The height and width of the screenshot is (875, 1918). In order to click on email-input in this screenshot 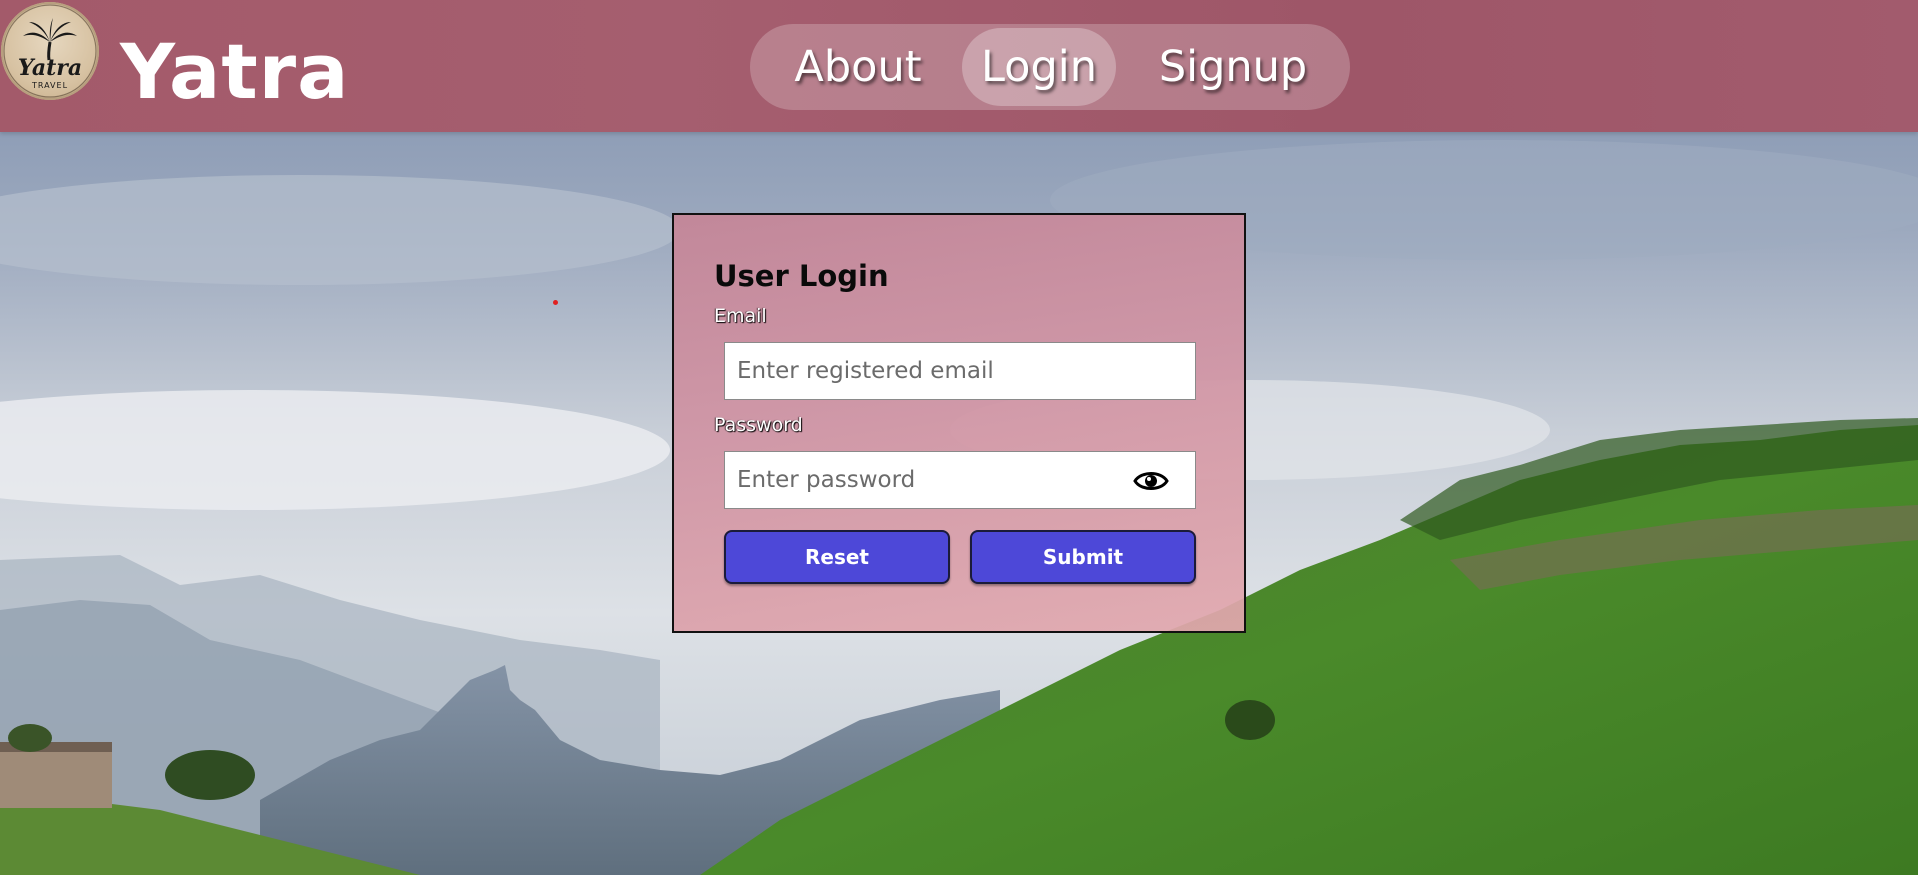, I will do `click(960, 371)`.